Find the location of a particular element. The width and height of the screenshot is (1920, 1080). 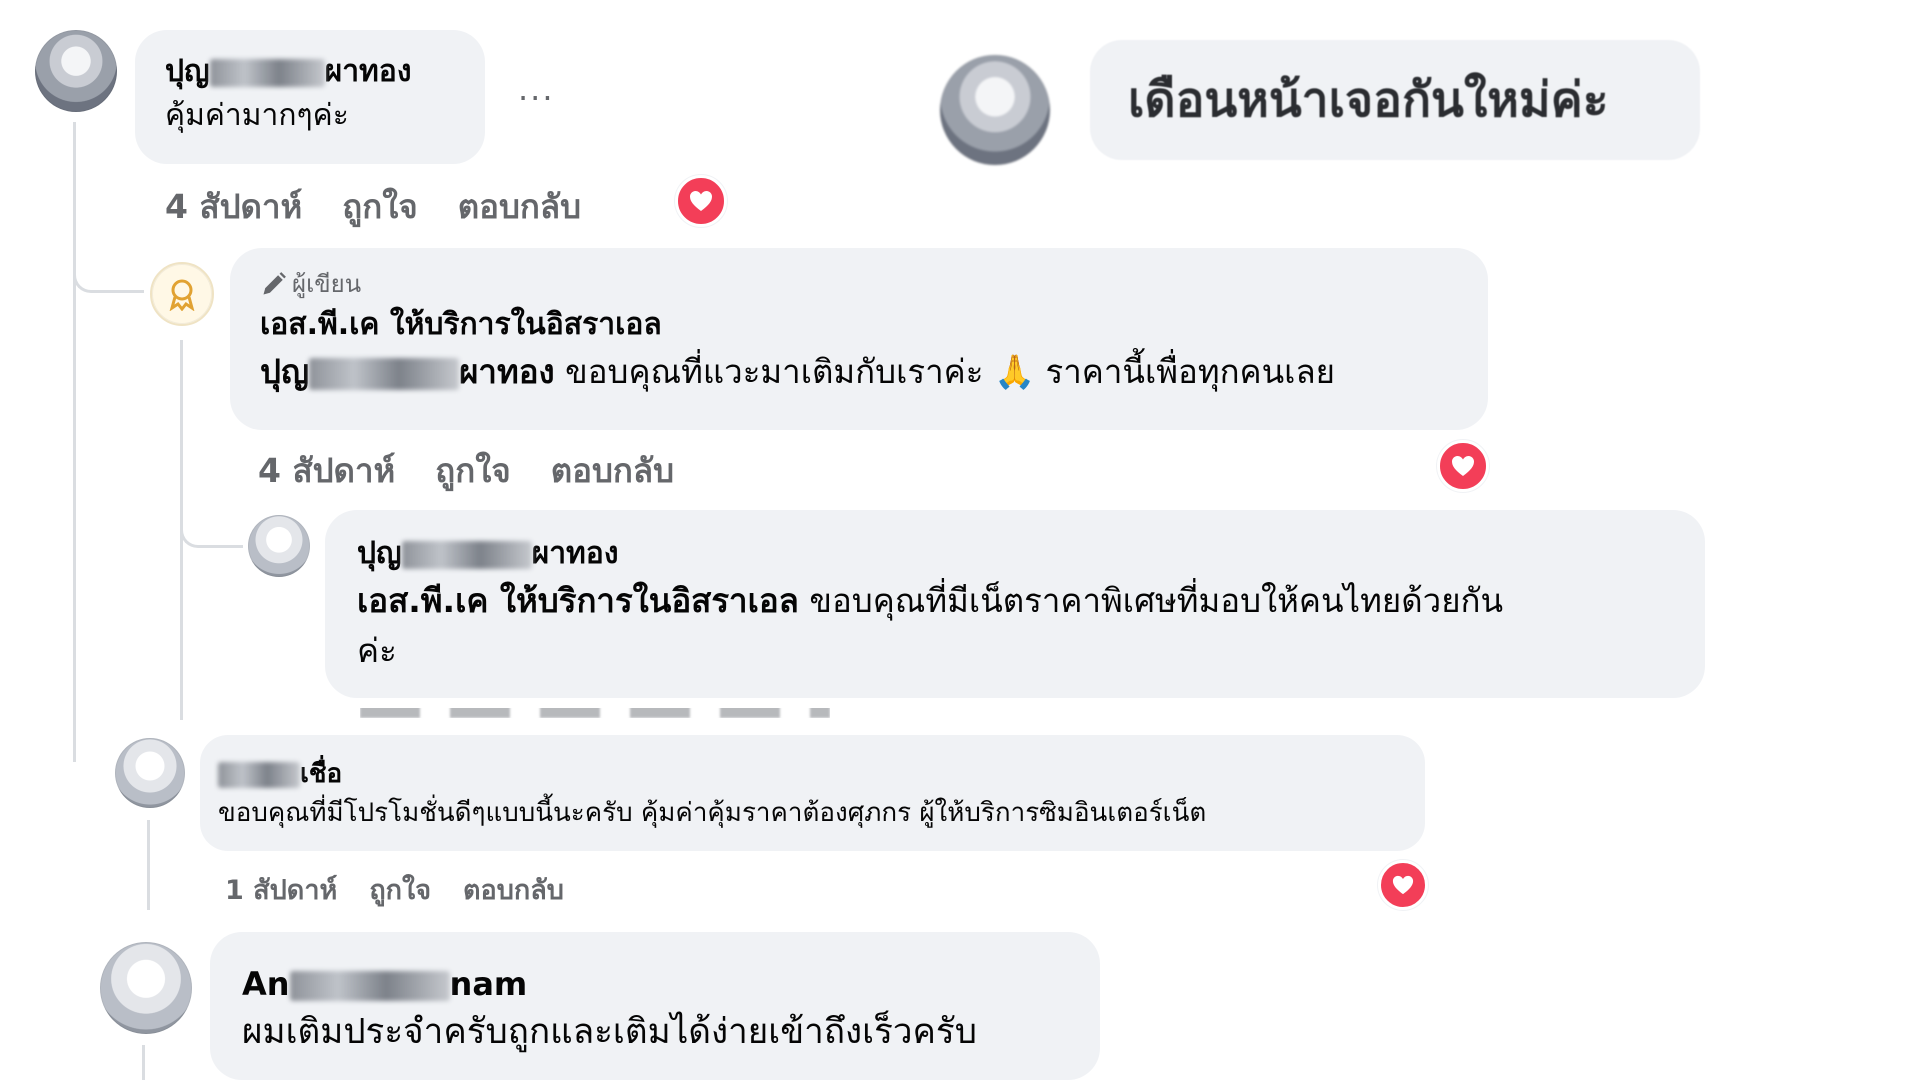

comment-author: เอส.พี.เค ให้บริการในอิสราเอล is located at coordinates (874, 325).